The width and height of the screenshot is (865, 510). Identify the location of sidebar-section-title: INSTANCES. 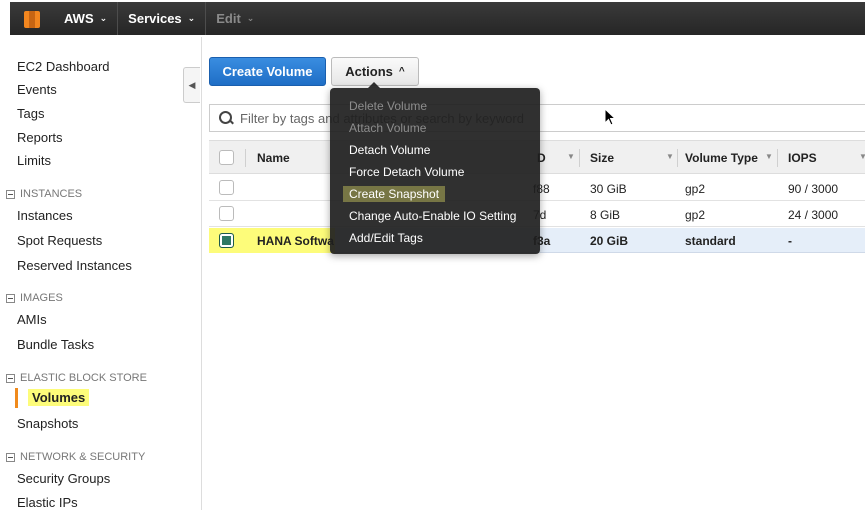
(51, 194).